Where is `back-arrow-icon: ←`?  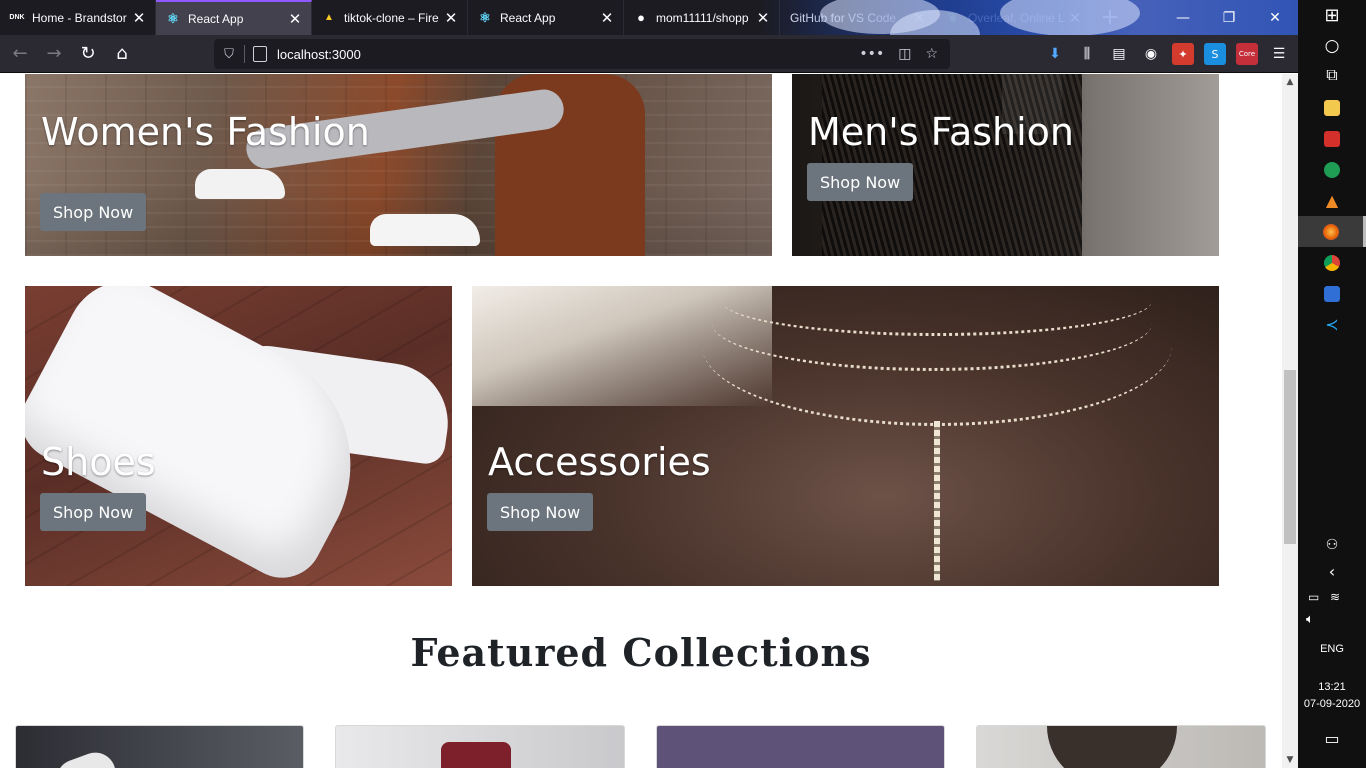 back-arrow-icon: ← is located at coordinates (20, 54).